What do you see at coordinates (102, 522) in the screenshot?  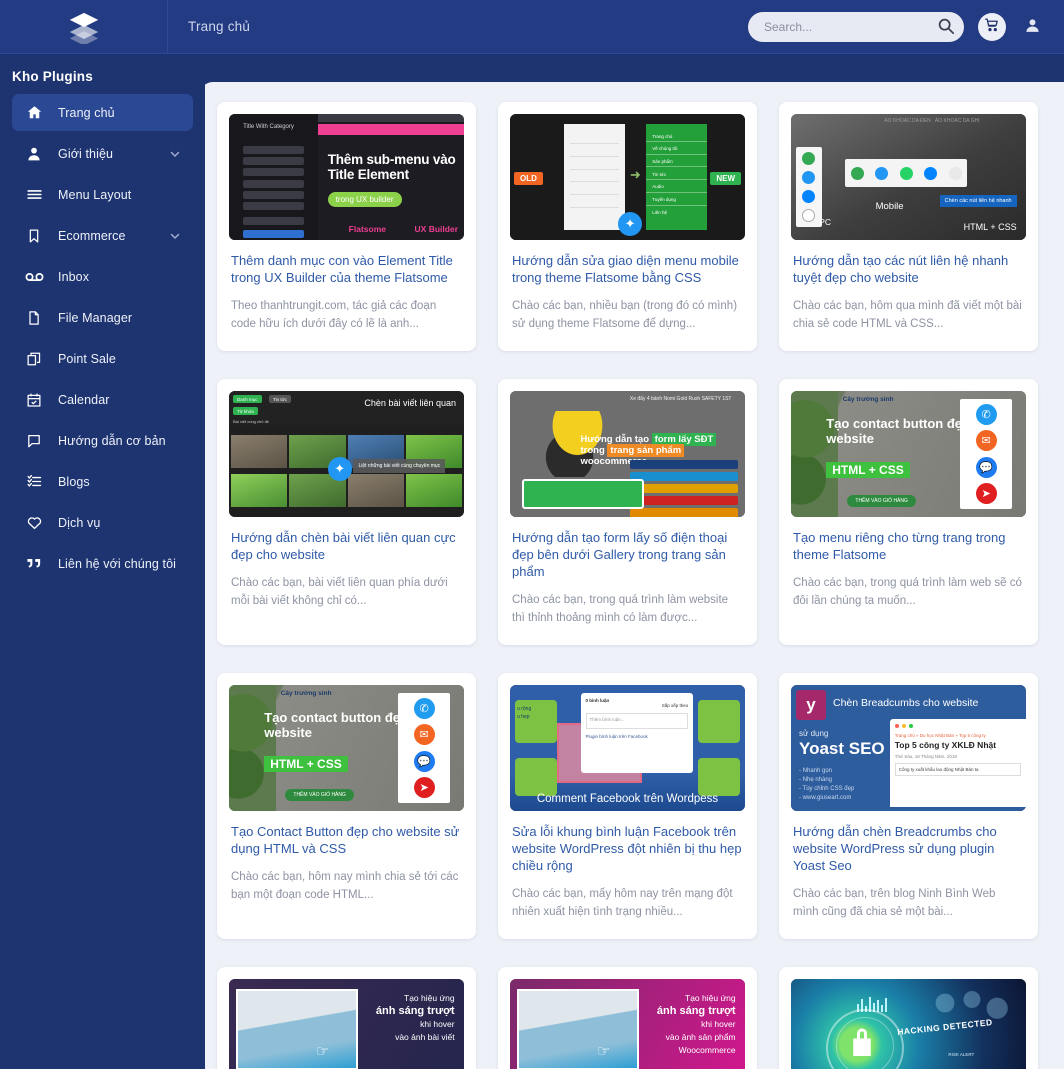 I see `sidebar-item-dich-vu: Dịch vụ` at bounding box center [102, 522].